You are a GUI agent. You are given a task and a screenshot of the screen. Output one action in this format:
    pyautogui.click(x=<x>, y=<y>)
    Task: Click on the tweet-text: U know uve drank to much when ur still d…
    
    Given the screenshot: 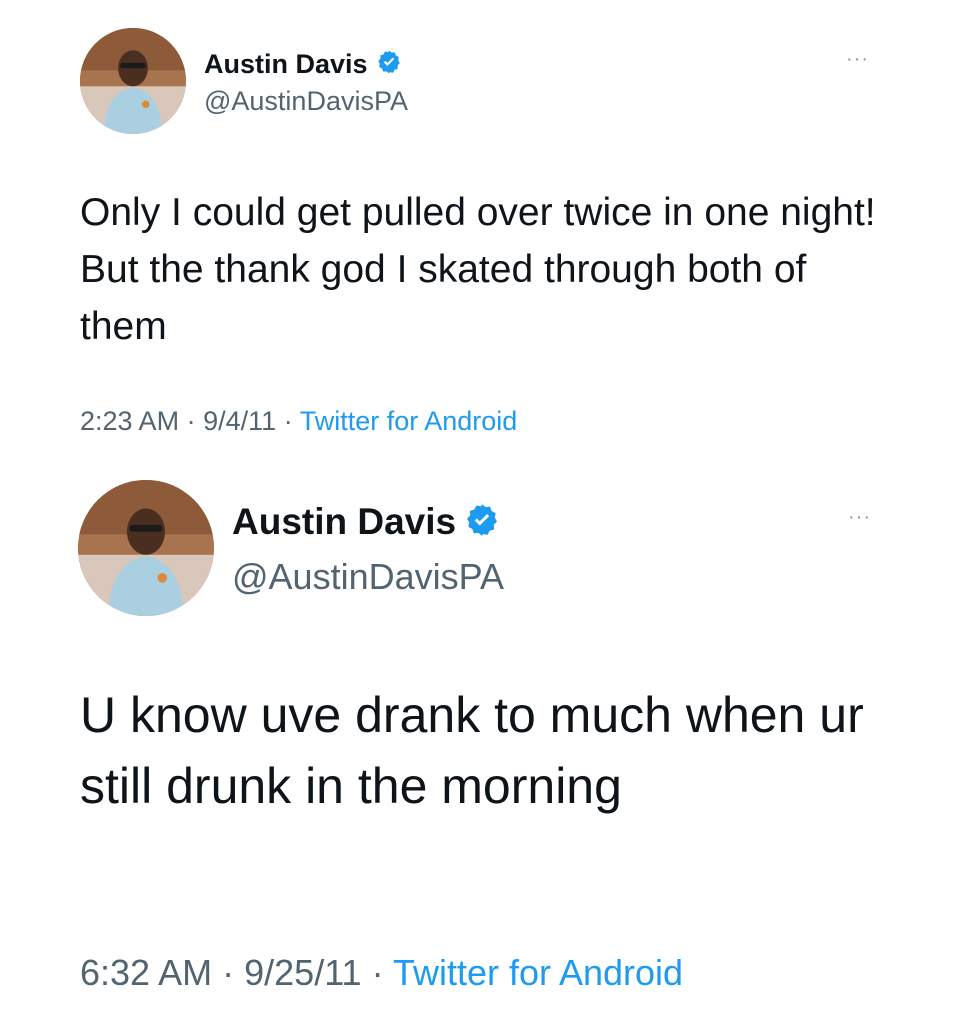 What is the action you would take?
    pyautogui.click(x=472, y=750)
    